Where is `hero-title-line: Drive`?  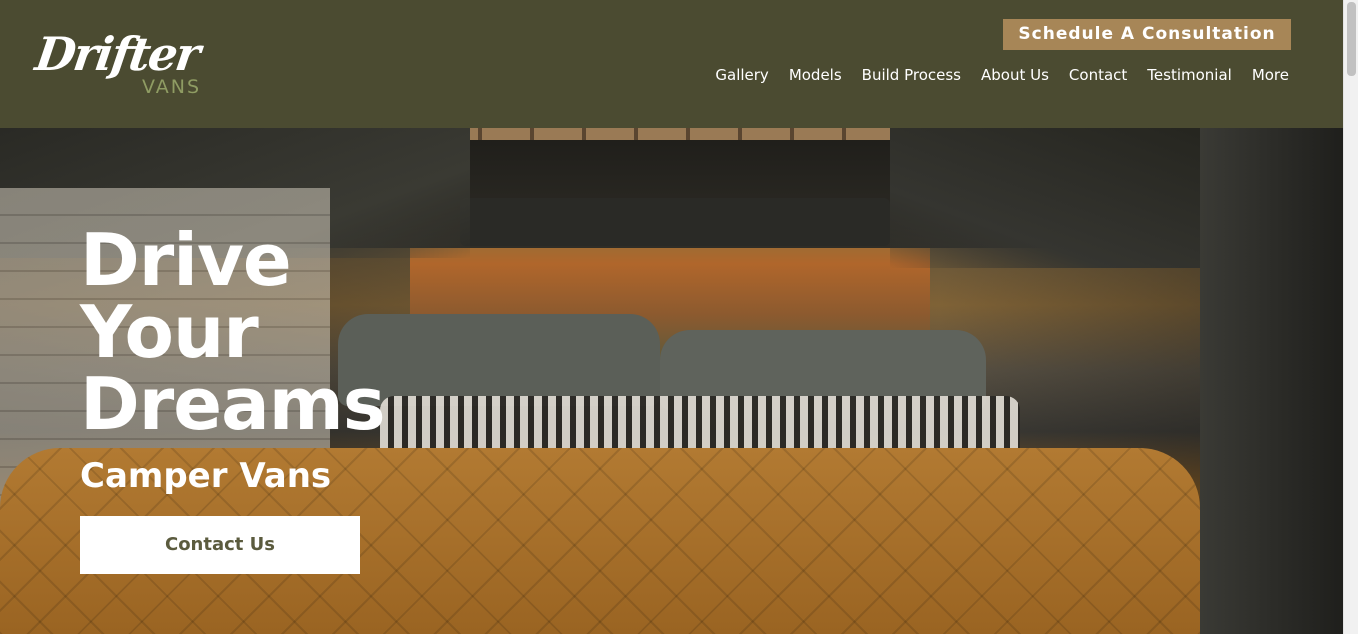
hero-title-line: Drive is located at coordinates (186, 260).